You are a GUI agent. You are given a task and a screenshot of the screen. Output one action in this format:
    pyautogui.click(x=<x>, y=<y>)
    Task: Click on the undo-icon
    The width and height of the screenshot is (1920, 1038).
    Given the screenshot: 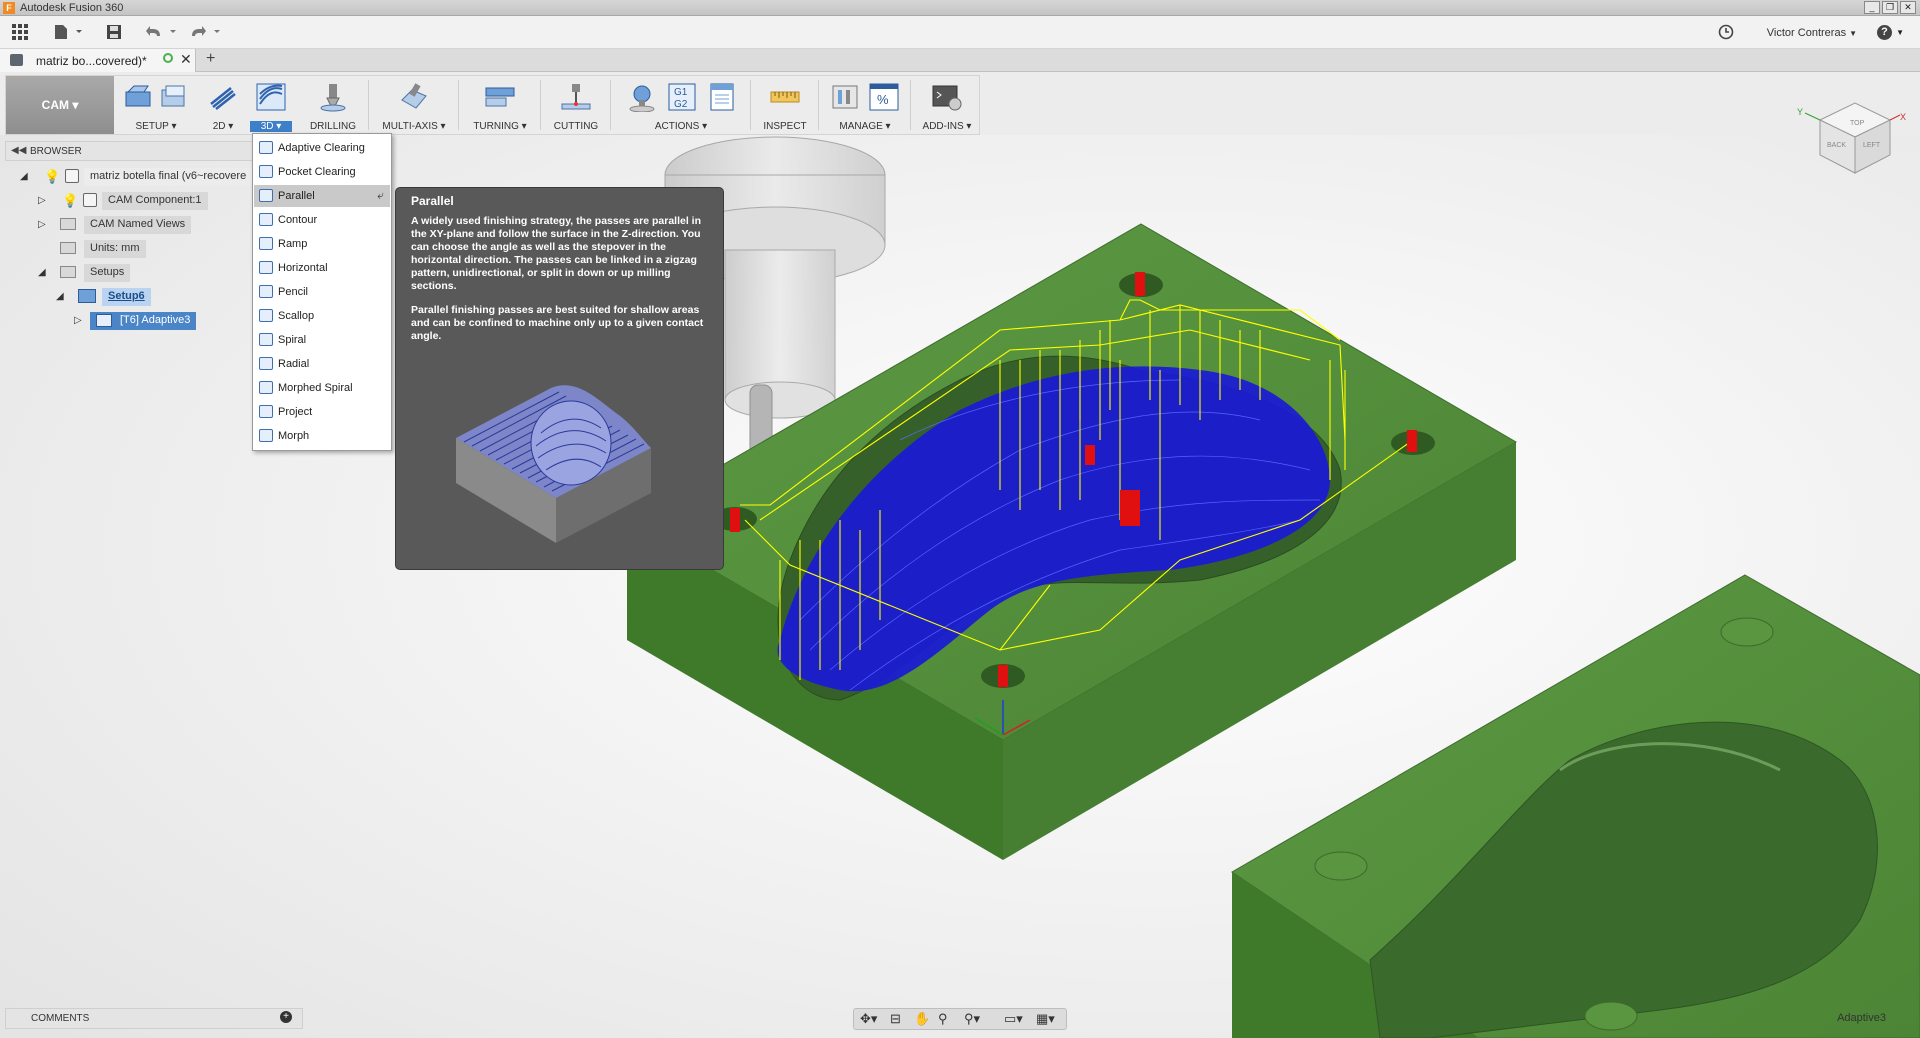 What is the action you would take?
    pyautogui.click(x=162, y=32)
    